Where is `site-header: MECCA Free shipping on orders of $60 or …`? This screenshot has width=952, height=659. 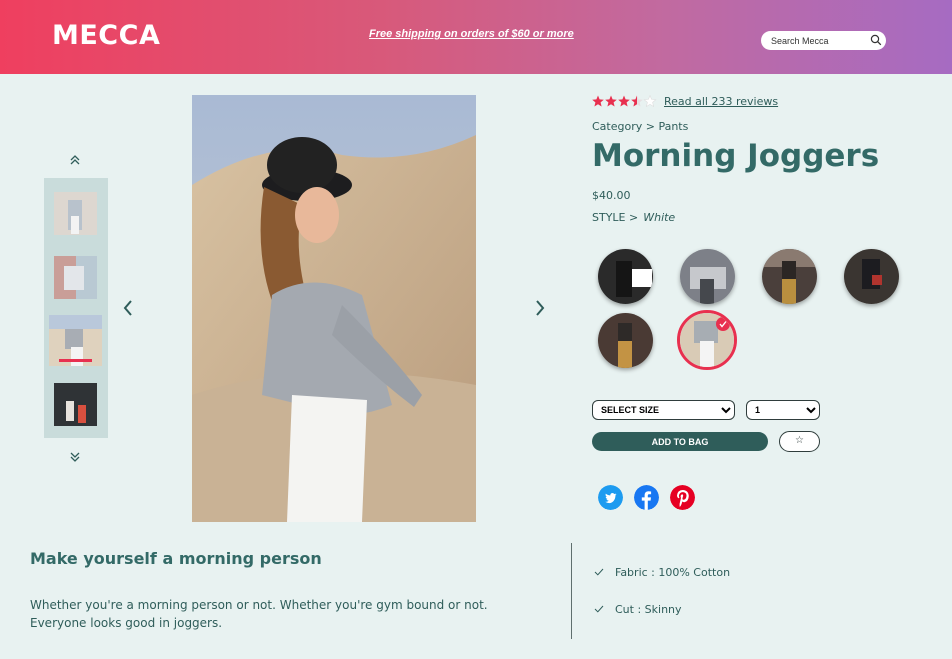
site-header: MECCA Free shipping on orders of $60 or … is located at coordinates (476, 37).